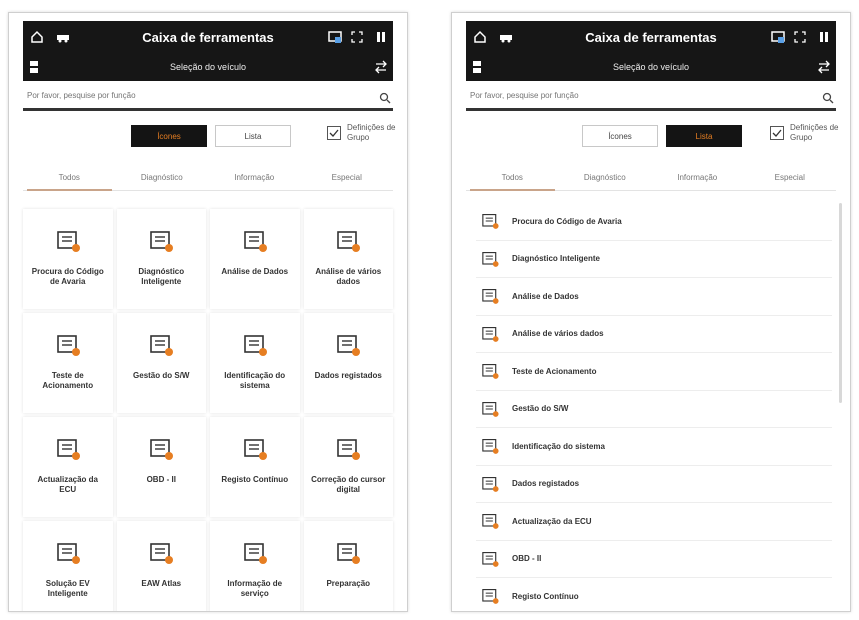 This screenshot has width=859, height=620. I want to click on group-settings-label: Definições de Grupo, so click(814, 132).